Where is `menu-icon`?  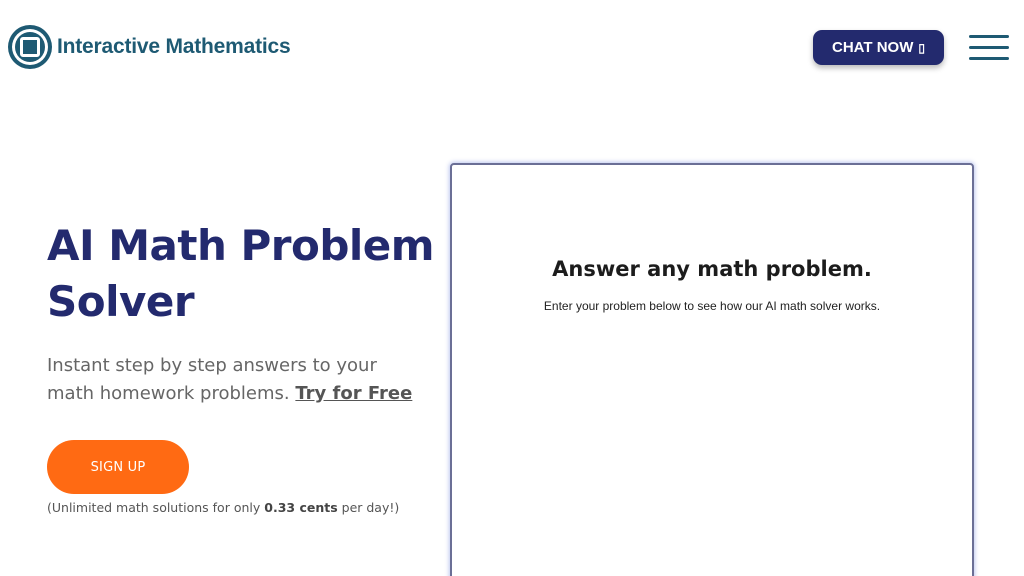
menu-icon is located at coordinates (989, 48).